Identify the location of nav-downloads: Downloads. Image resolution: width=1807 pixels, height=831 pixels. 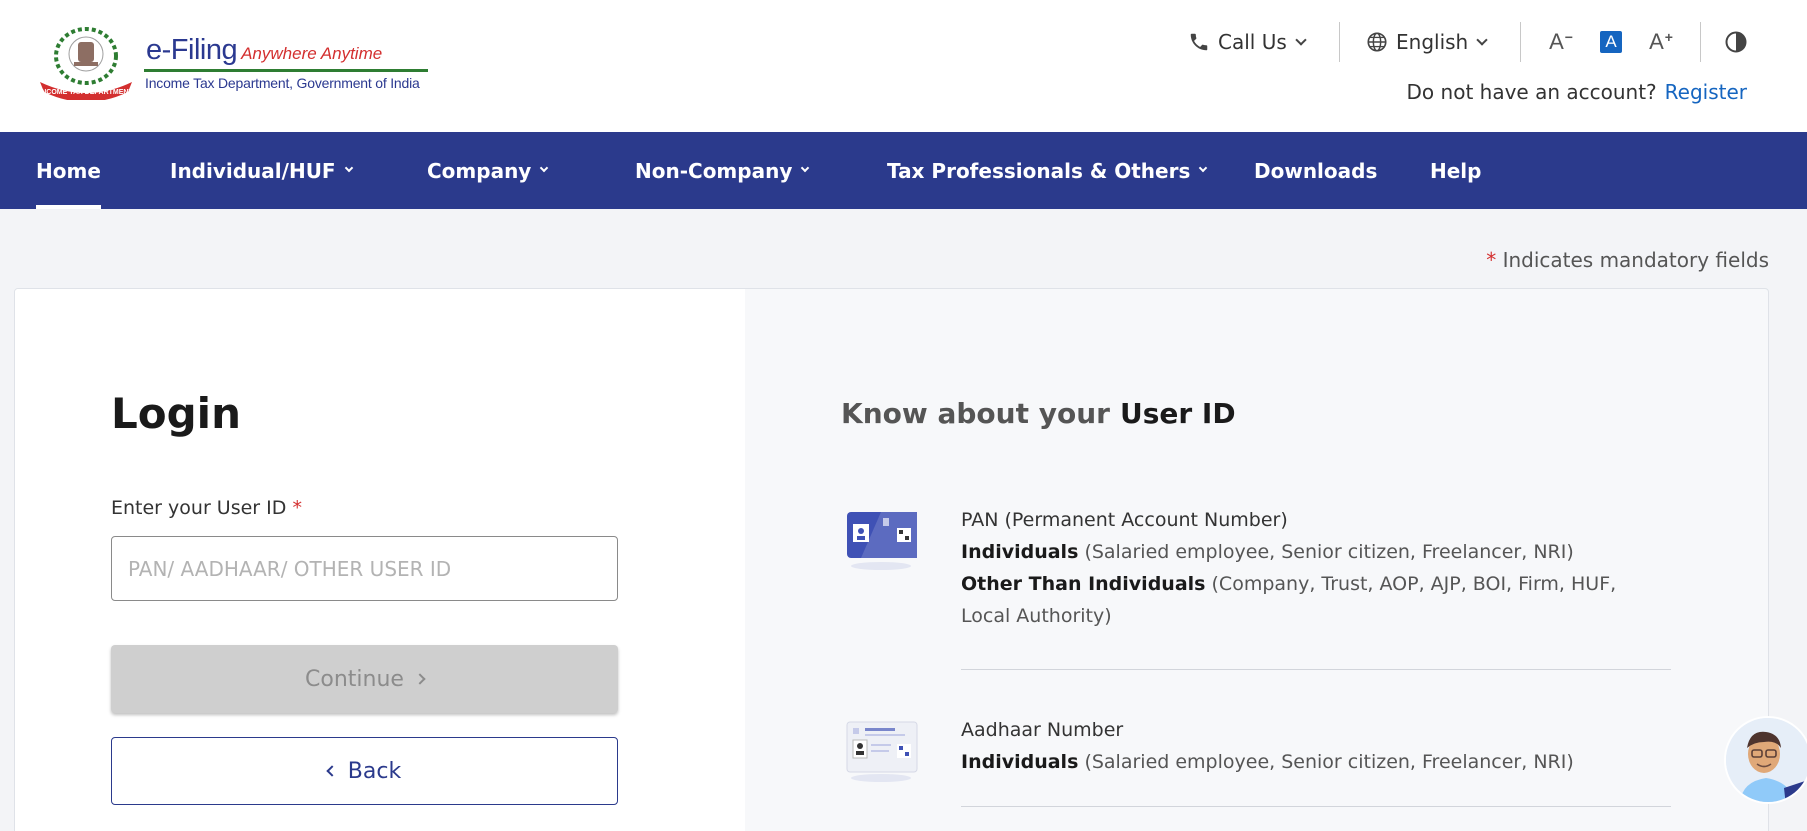
(1315, 170).